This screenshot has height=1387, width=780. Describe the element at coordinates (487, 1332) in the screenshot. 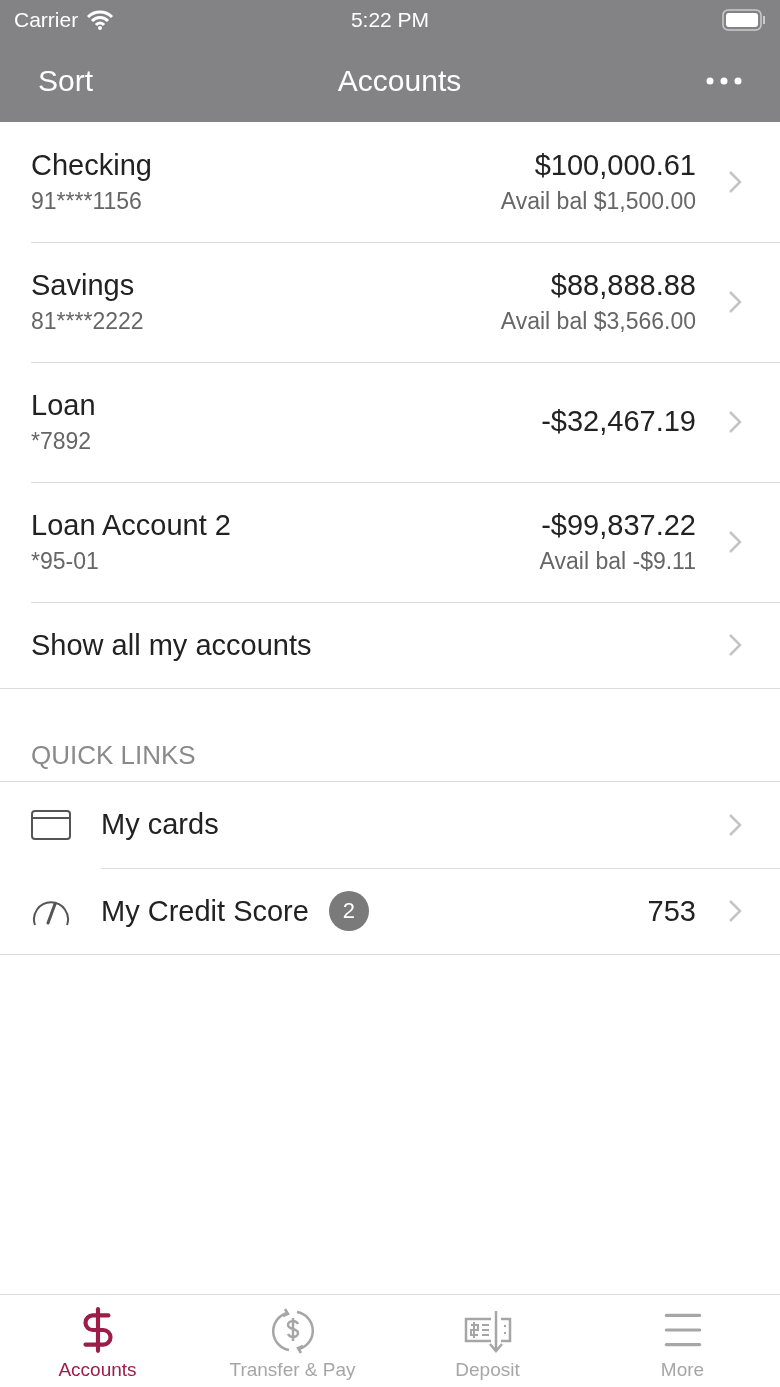

I see `check-deposit-icon` at that location.